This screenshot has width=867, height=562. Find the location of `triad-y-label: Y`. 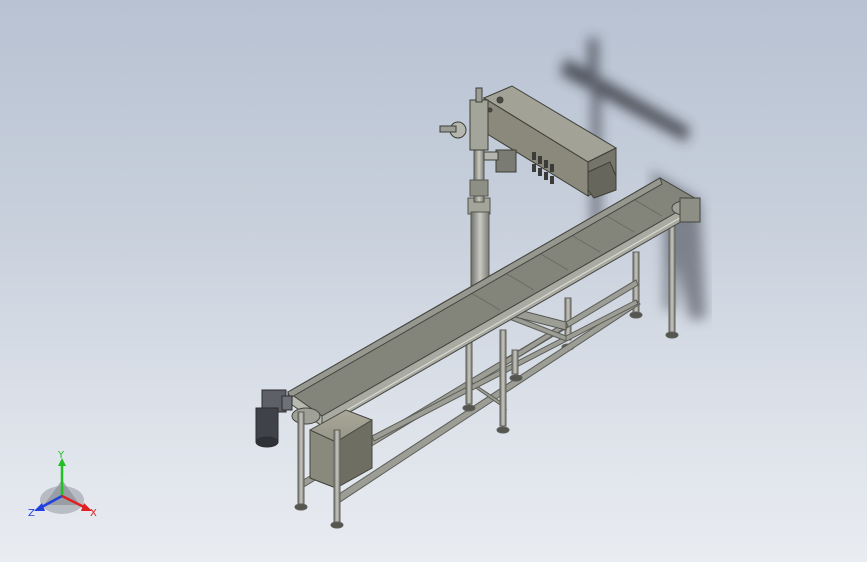

triad-y-label: Y is located at coordinates (61, 455).